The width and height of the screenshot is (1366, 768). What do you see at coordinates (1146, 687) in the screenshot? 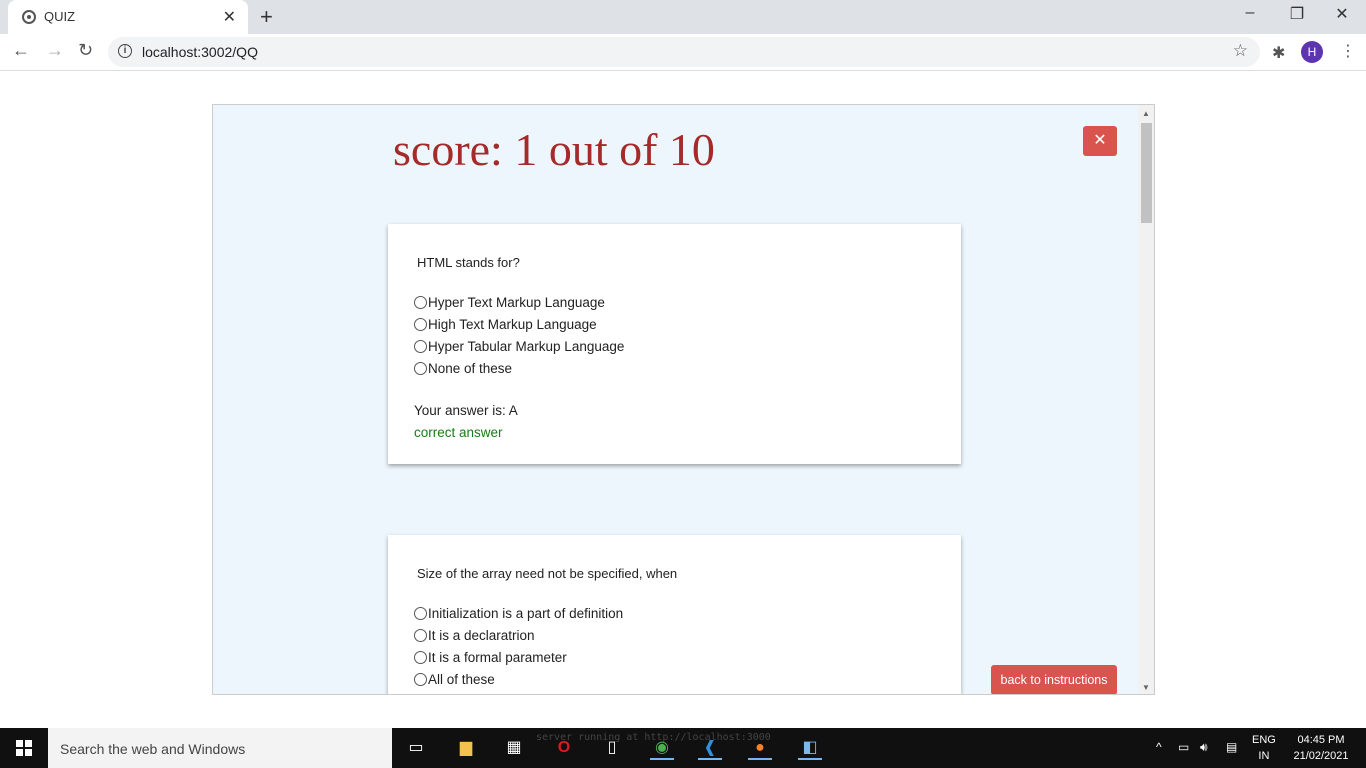
I see `scroll-down-icon: ▼` at bounding box center [1146, 687].